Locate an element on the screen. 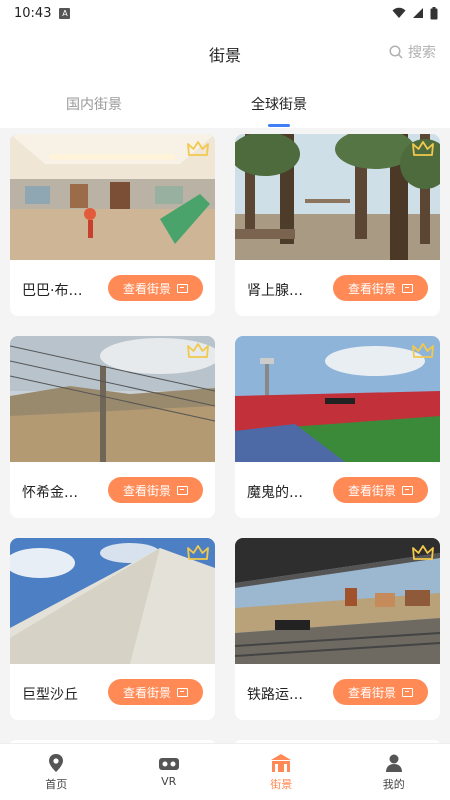 This screenshot has width=450, height=800. notification-a-icon: A is located at coordinates (65, 13).